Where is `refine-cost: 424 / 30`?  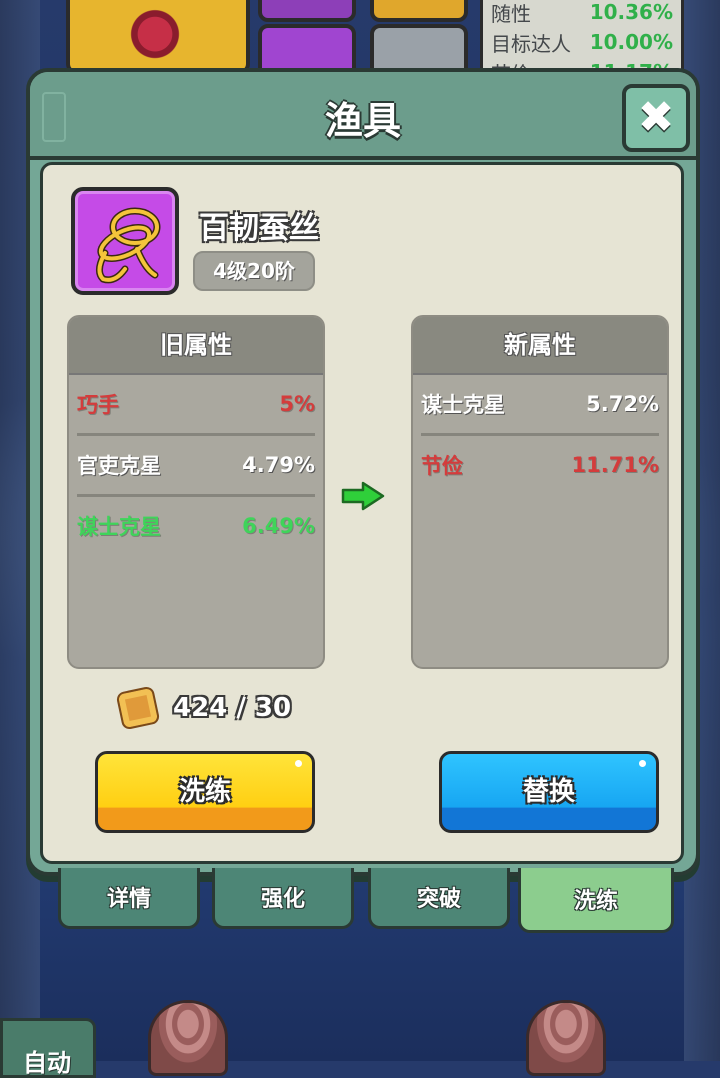
refine-cost: 424 / 30 is located at coordinates (203, 708).